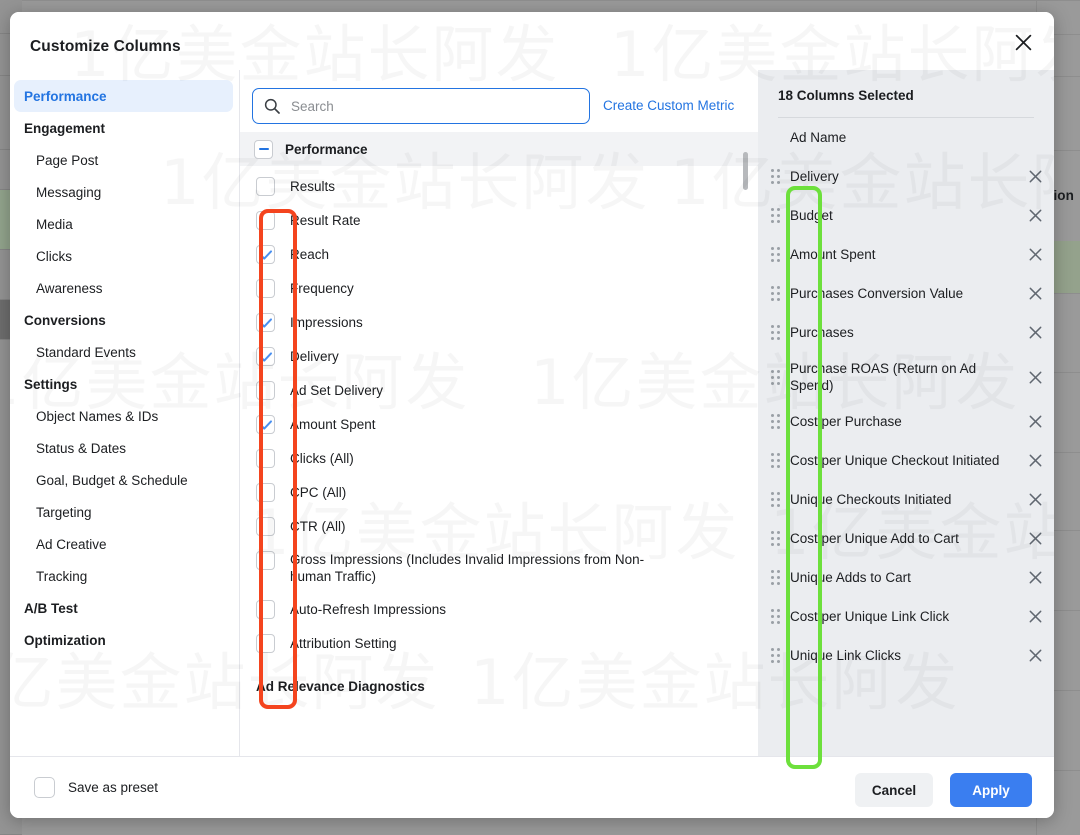 The height and width of the screenshot is (835, 1080). What do you see at coordinates (906, 577) in the screenshot?
I see `selected-column-row: Unique Adds to Cart` at bounding box center [906, 577].